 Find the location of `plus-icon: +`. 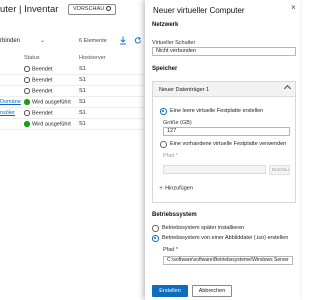

plus-icon: + is located at coordinates (161, 188).